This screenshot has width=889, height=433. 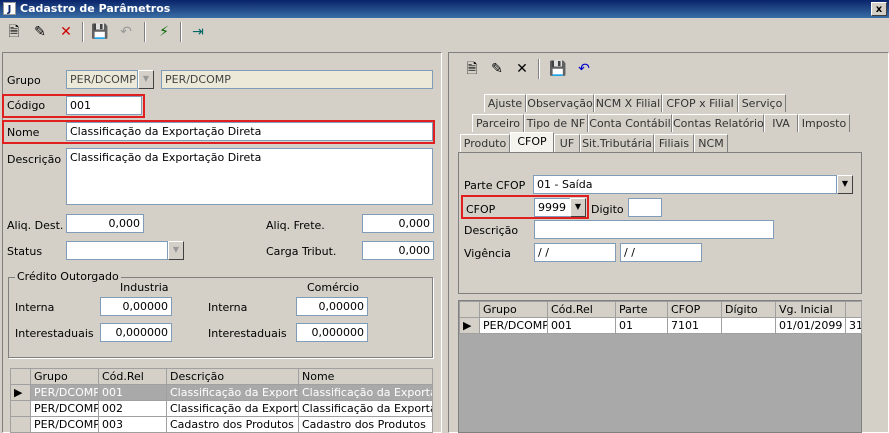 What do you see at coordinates (117, 250) in the screenshot?
I see `status-select` at bounding box center [117, 250].